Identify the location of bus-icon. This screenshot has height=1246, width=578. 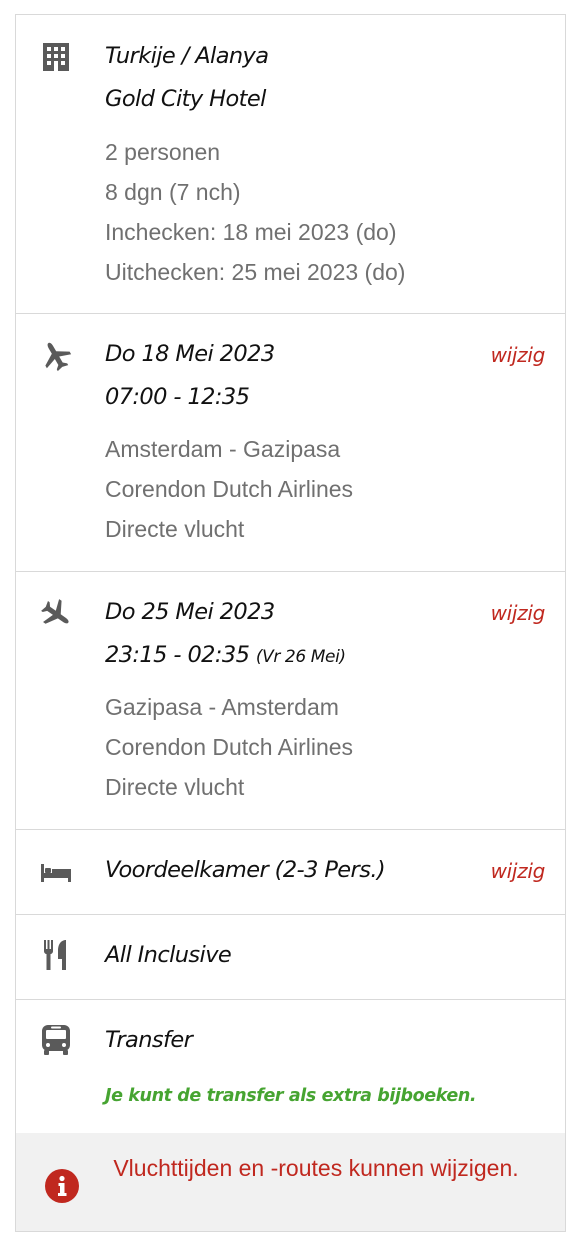
(56, 1040).